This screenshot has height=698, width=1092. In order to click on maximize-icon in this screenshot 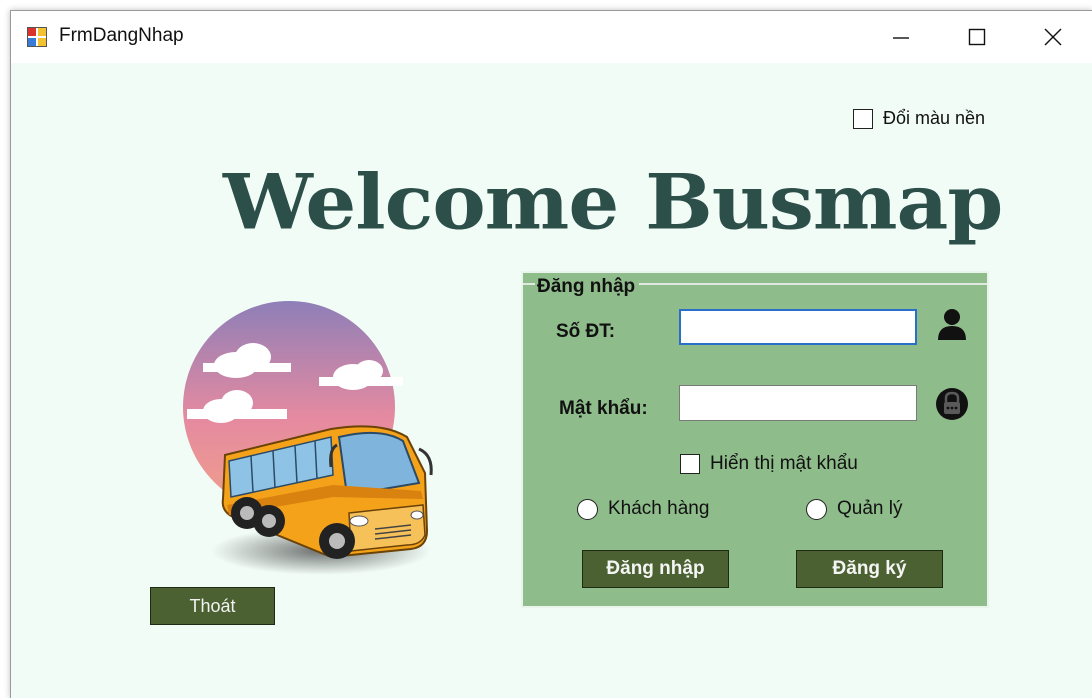, I will do `click(977, 37)`.